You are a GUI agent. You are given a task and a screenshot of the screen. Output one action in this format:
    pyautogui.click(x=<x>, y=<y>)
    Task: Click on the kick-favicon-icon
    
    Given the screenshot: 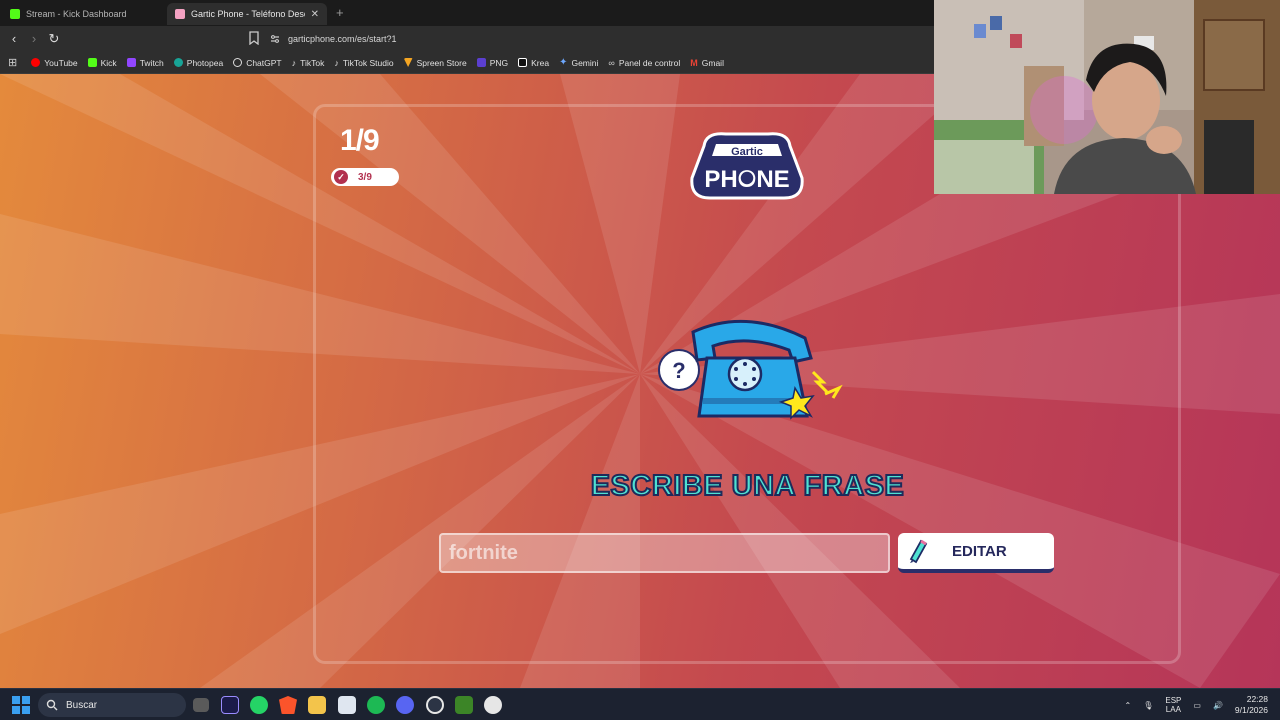 What is the action you would take?
    pyautogui.click(x=15, y=14)
    